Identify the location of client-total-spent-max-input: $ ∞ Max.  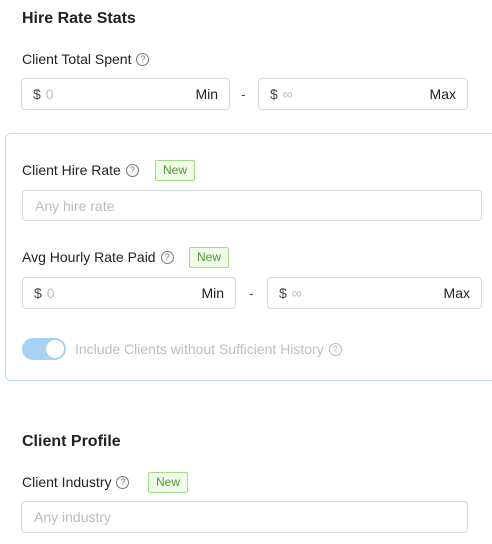
(363, 94).